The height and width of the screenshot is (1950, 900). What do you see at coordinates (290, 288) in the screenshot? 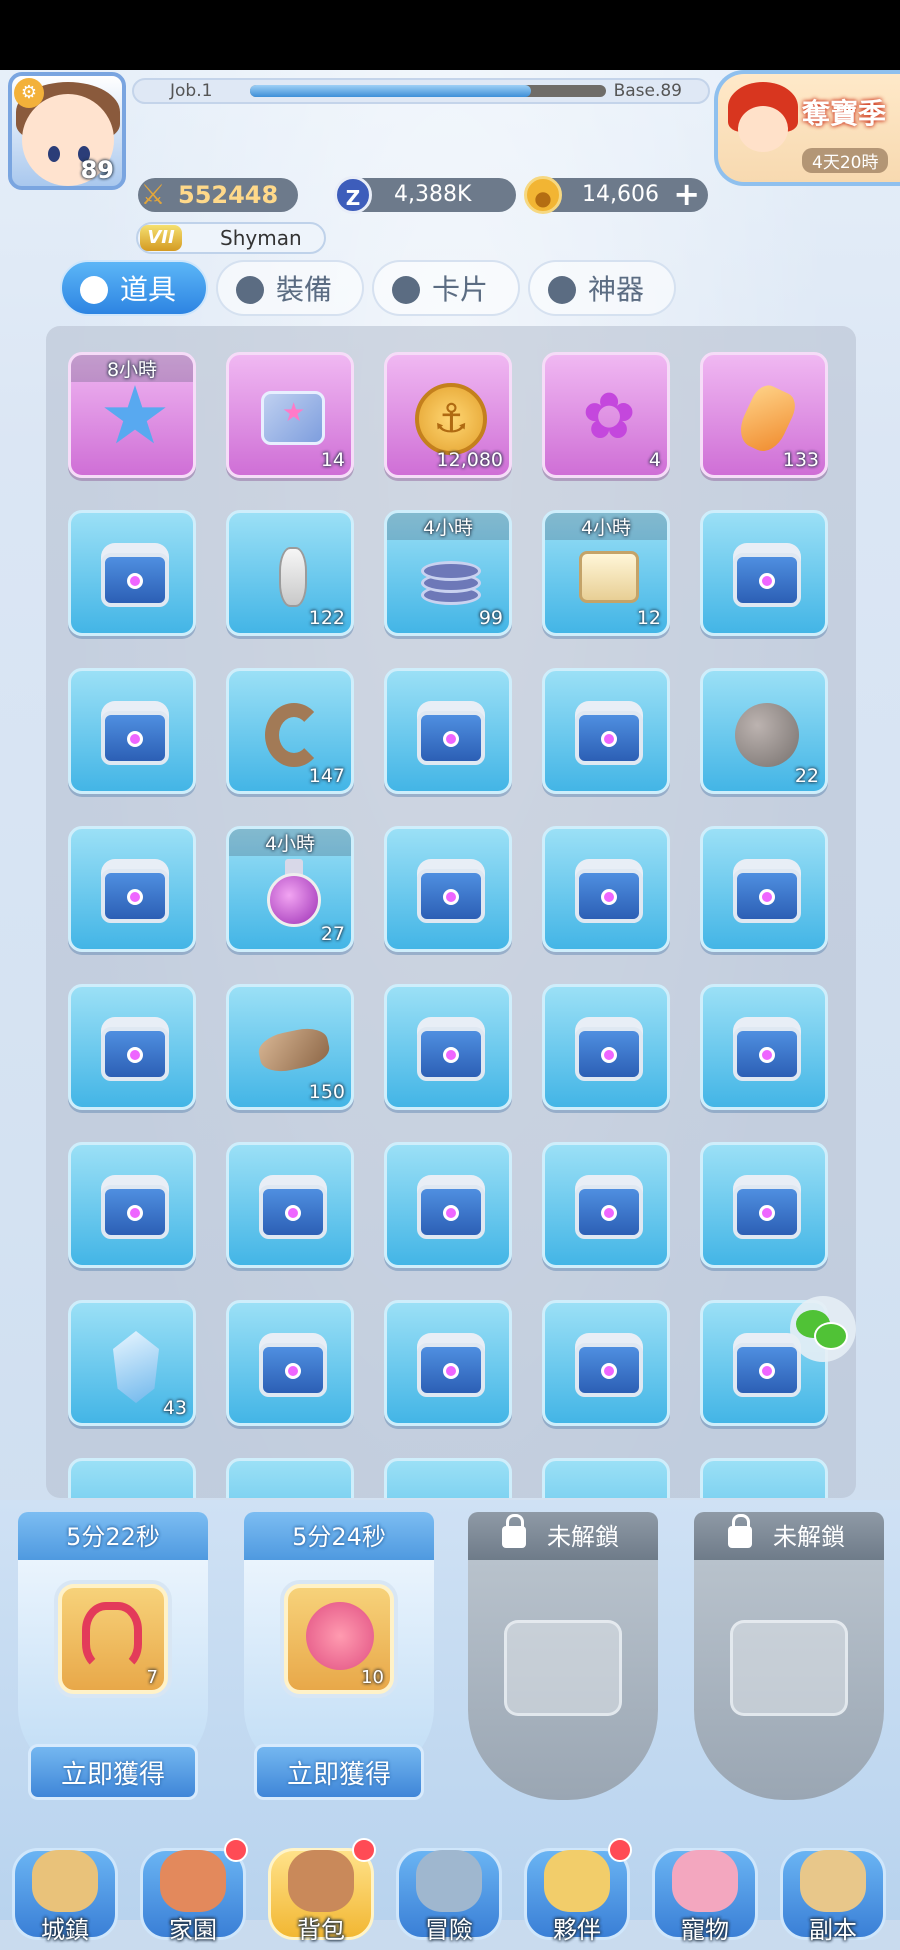
I see `tab-equipment: 裝備` at bounding box center [290, 288].